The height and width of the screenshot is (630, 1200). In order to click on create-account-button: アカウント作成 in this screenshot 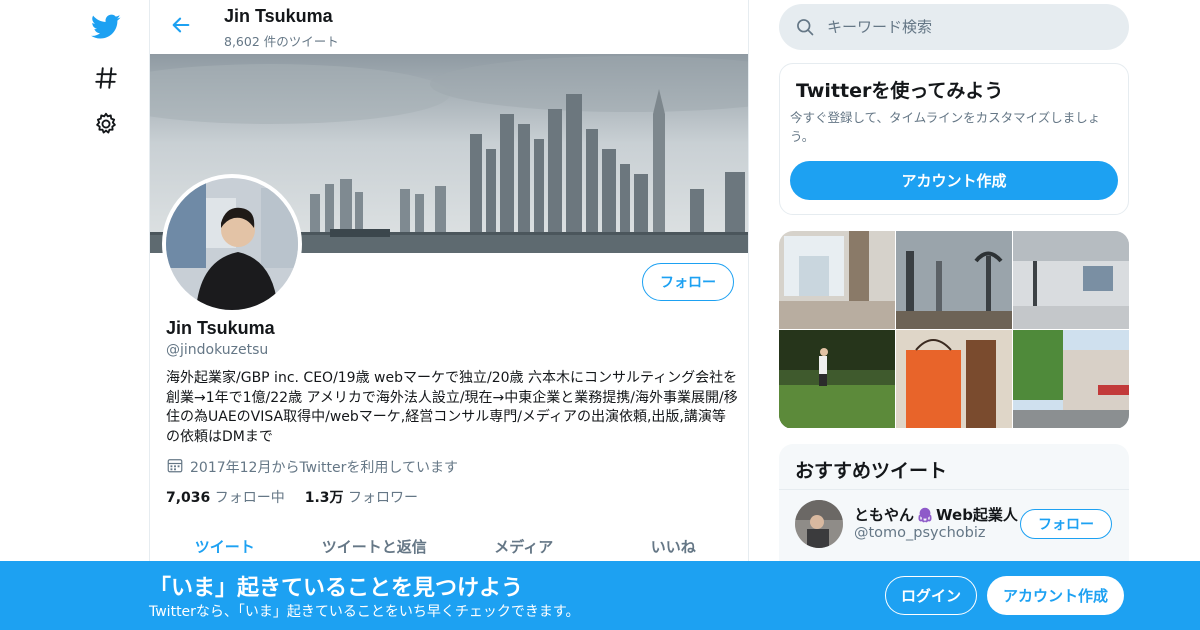, I will do `click(954, 180)`.